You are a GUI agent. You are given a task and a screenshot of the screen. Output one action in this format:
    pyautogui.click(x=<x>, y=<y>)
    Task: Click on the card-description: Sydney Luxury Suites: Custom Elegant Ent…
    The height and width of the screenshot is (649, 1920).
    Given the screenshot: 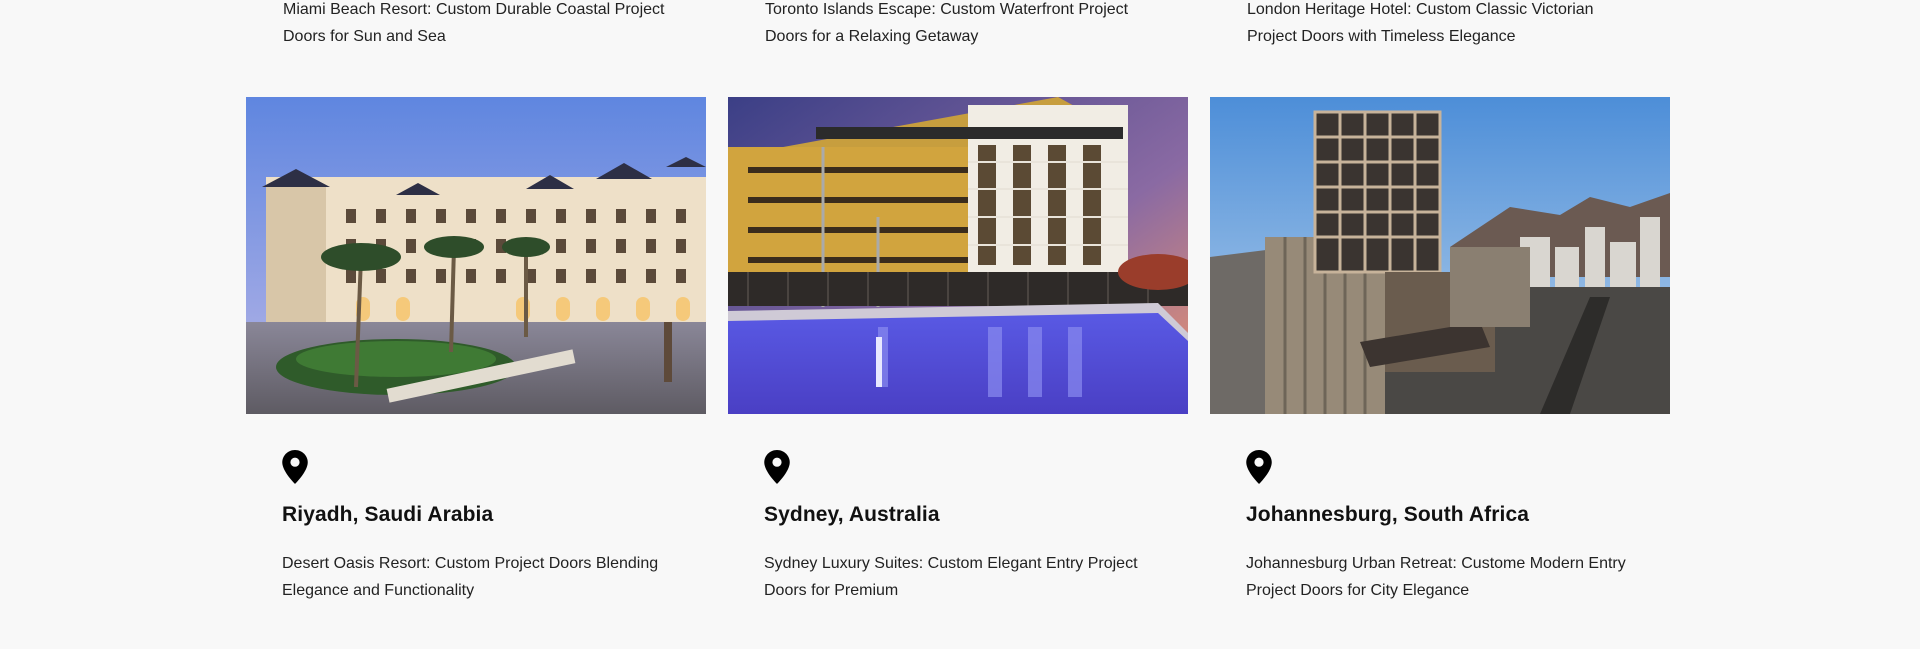 What is the action you would take?
    pyautogui.click(x=951, y=577)
    